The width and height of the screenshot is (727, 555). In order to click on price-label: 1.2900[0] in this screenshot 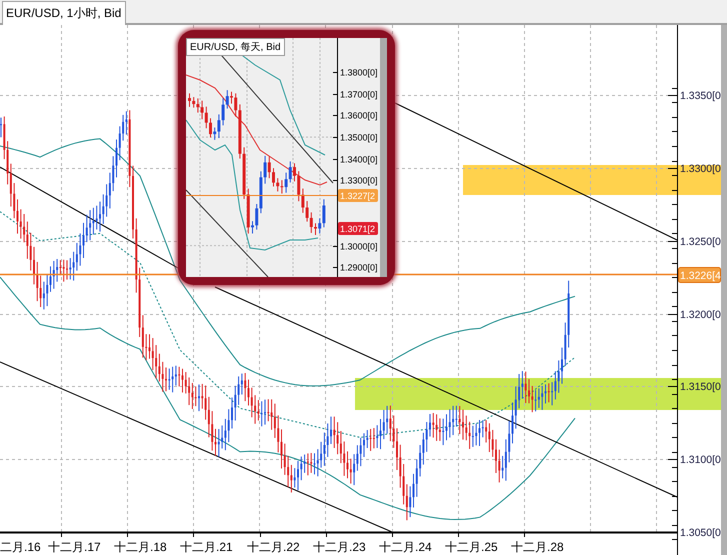, I will do `click(359, 267)`.